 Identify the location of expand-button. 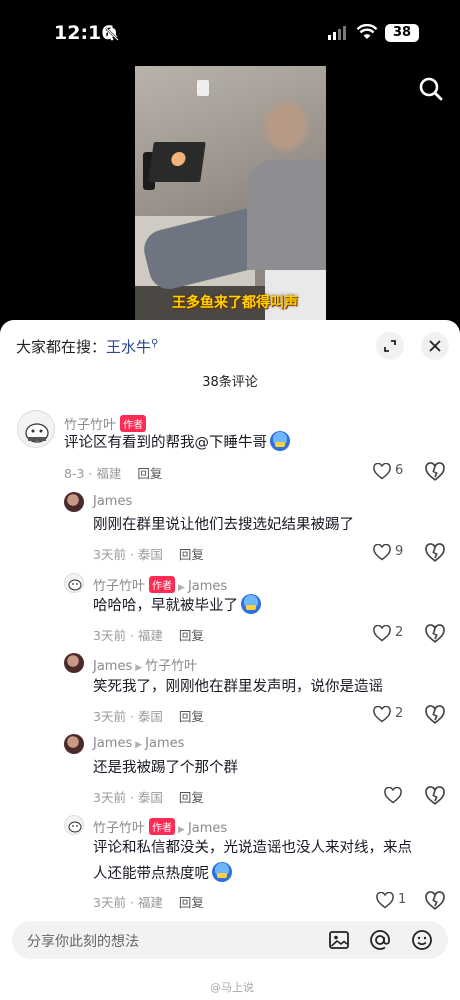
(390, 346).